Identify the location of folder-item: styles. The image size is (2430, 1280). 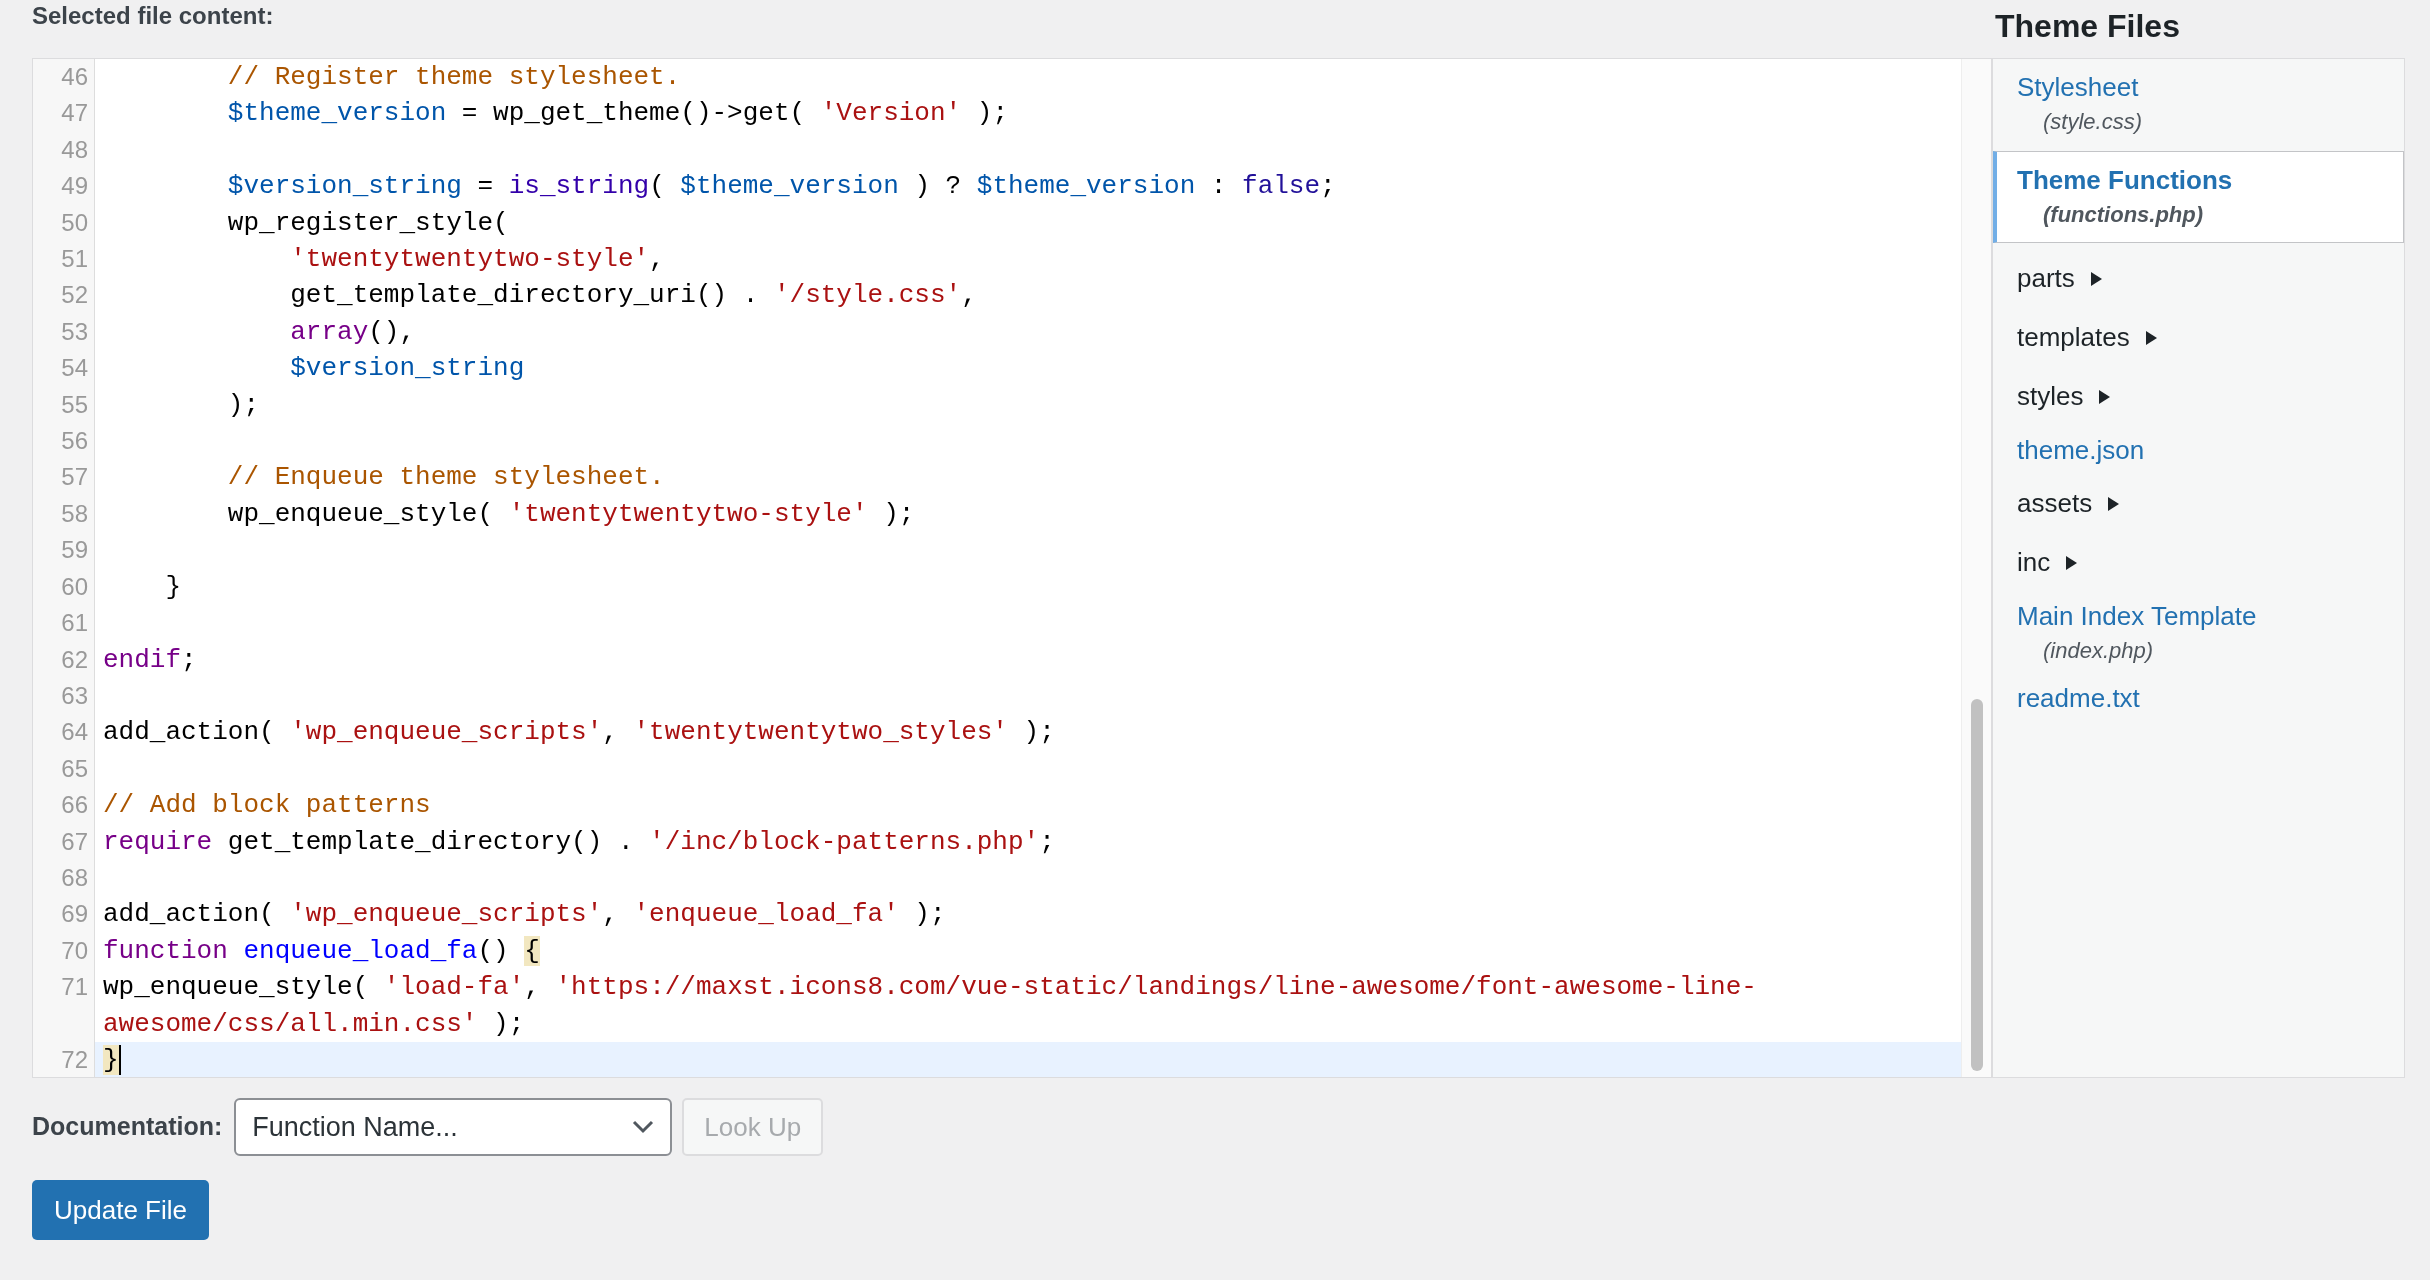
(2198, 396).